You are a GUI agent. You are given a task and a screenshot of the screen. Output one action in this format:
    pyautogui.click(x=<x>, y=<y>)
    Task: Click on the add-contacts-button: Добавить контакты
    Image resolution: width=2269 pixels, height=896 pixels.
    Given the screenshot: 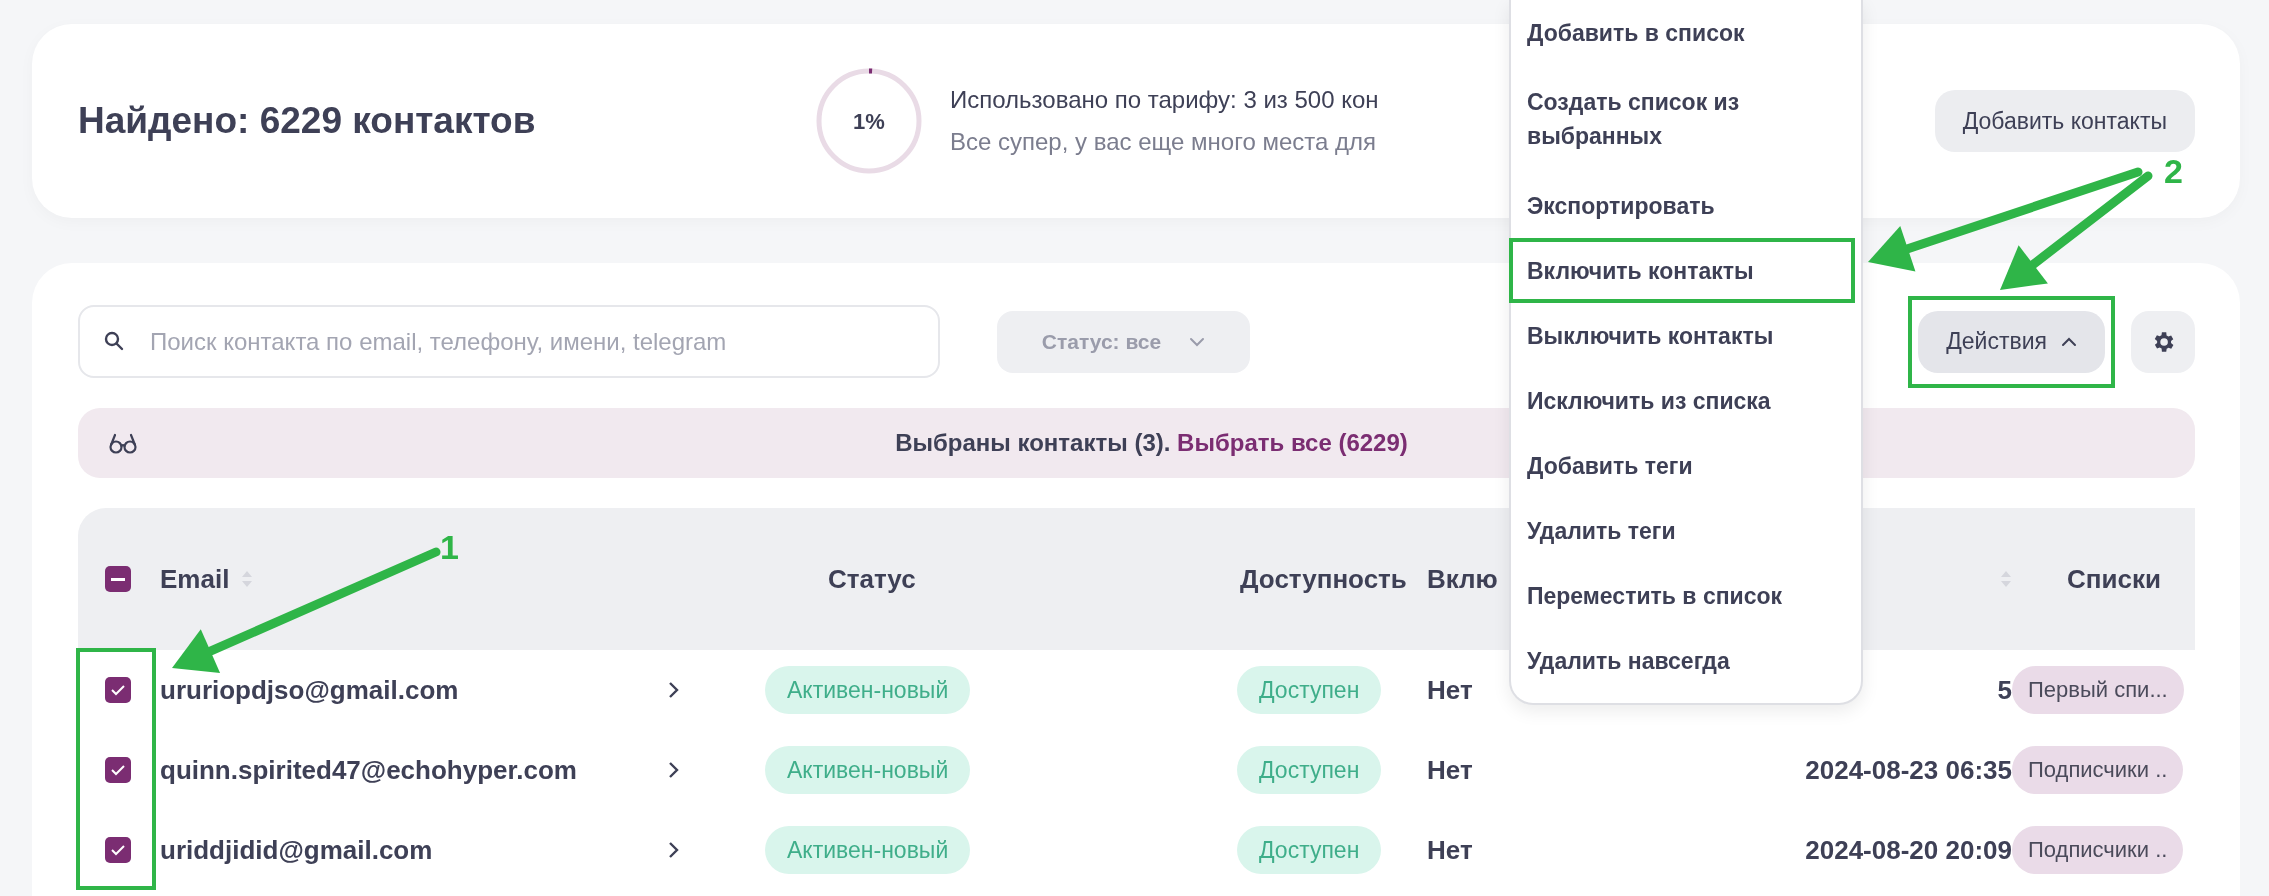 What is the action you would take?
    pyautogui.click(x=2064, y=121)
    